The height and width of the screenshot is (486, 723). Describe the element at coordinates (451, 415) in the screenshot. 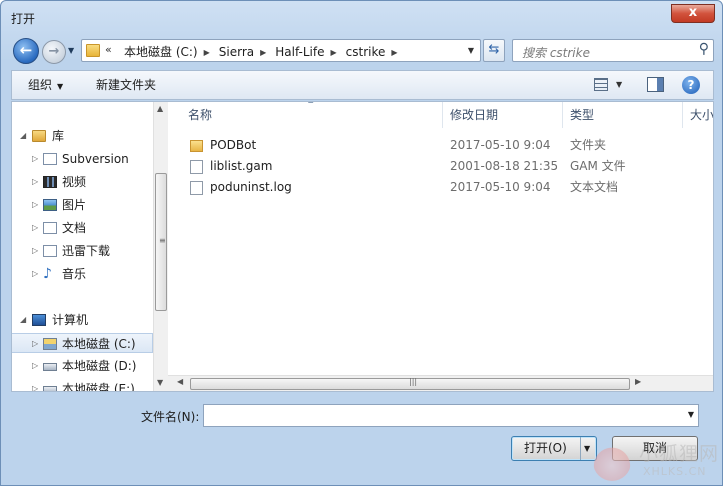

I see `filename-field: ▼` at that location.